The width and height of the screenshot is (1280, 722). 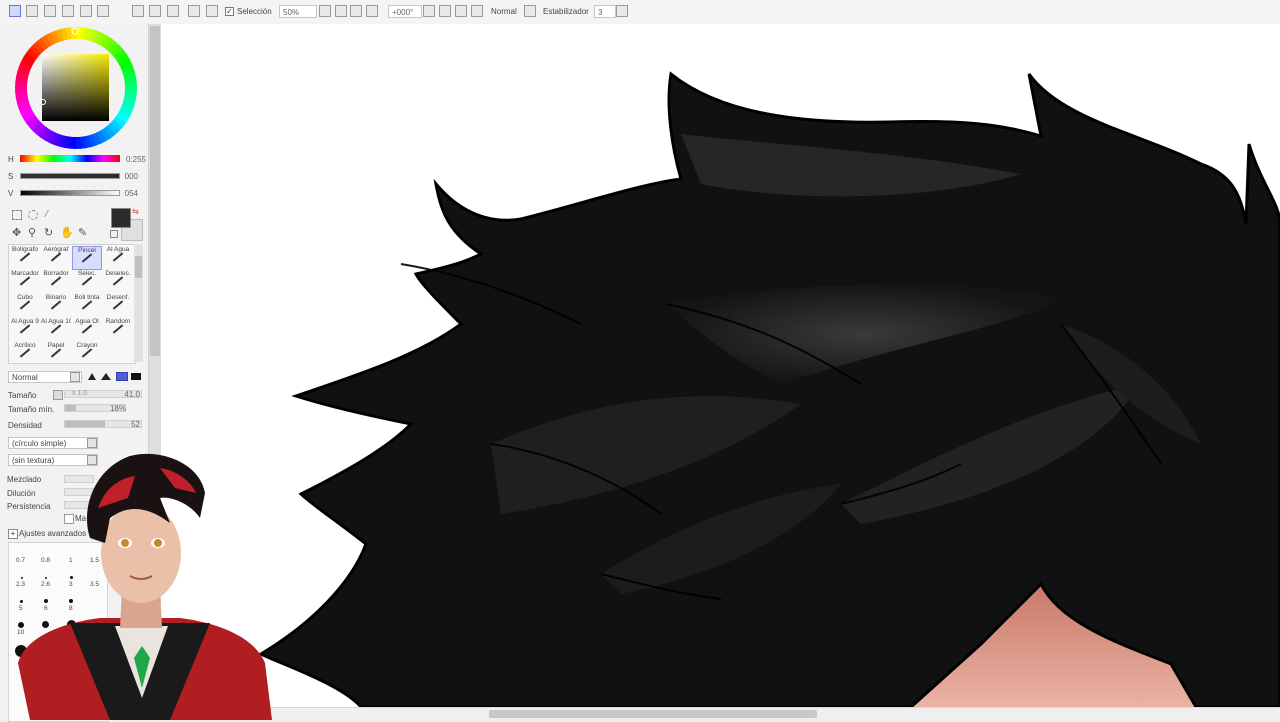 I want to click on brush-tool-label: Aerógraf, so click(x=56, y=249).